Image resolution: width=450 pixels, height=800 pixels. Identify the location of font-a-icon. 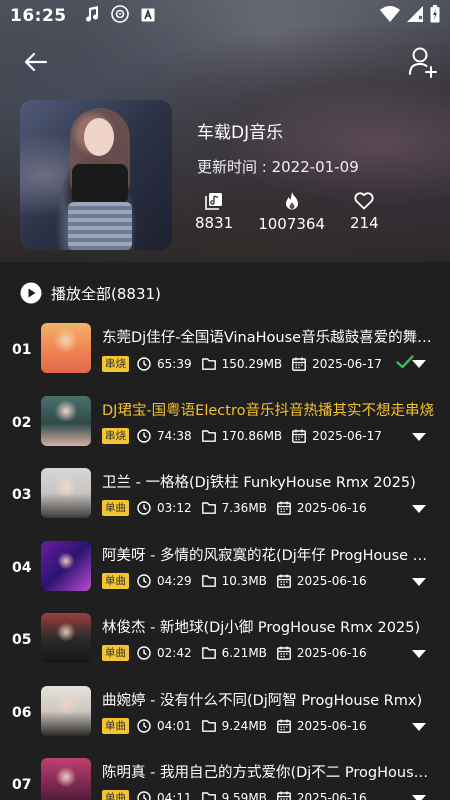
(148, 16).